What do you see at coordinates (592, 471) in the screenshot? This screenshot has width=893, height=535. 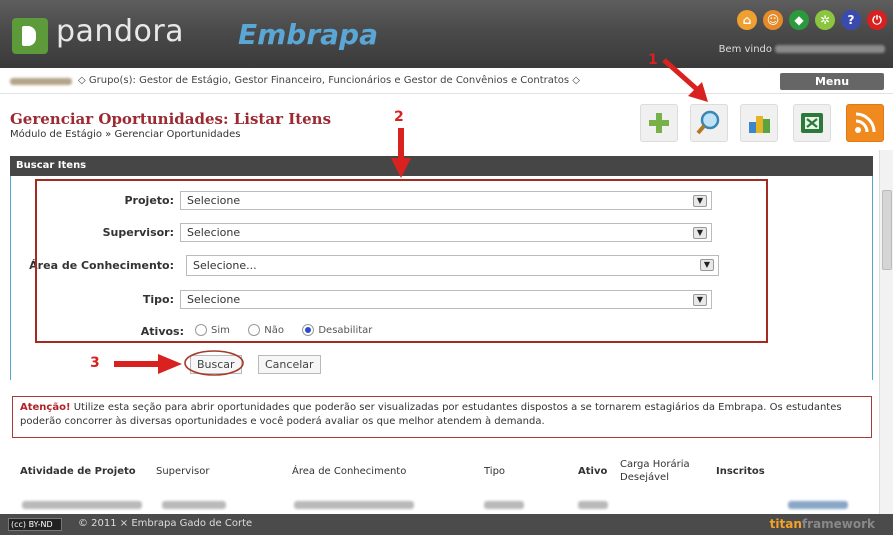 I see `col-ativo: Ativo` at bounding box center [592, 471].